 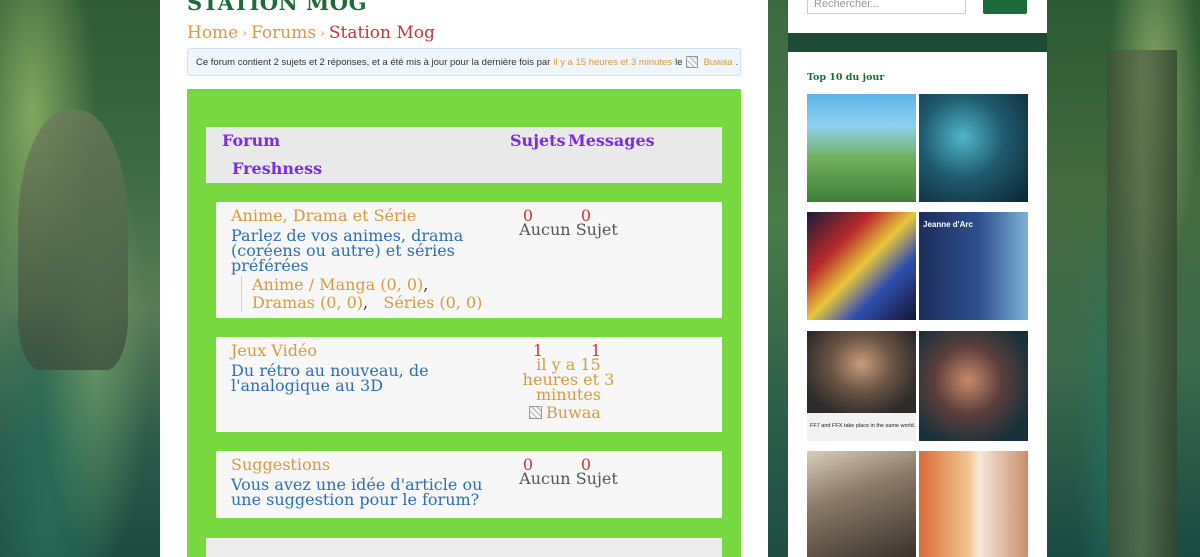 What do you see at coordinates (283, 33) in the screenshot?
I see `breadcrumb-forums: Forums` at bounding box center [283, 33].